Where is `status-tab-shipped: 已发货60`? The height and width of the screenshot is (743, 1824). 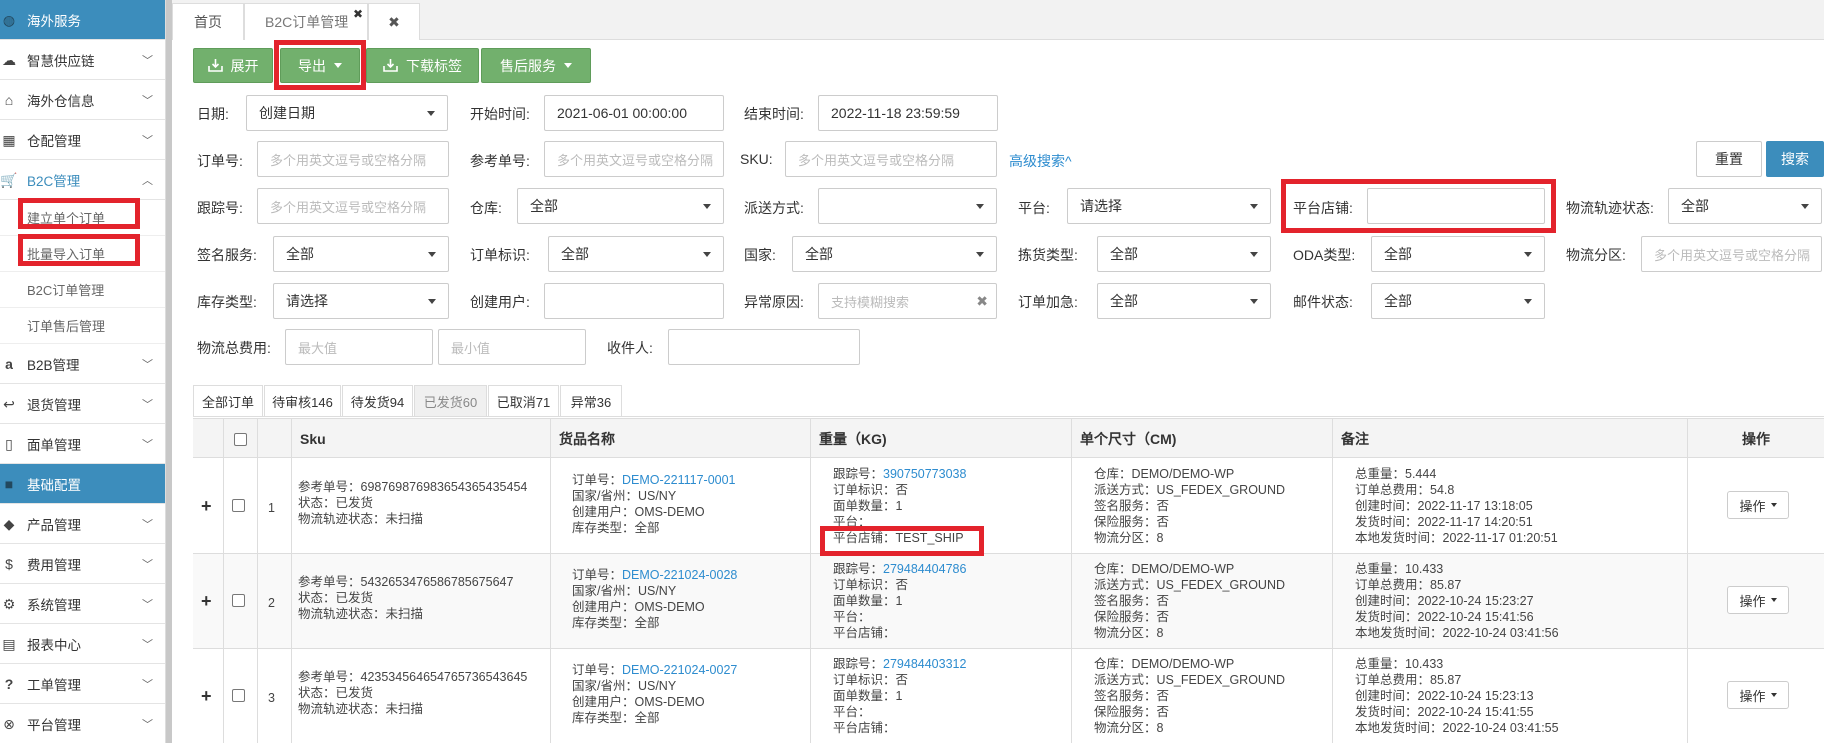
status-tab-shipped: 已发货60 is located at coordinates (450, 400).